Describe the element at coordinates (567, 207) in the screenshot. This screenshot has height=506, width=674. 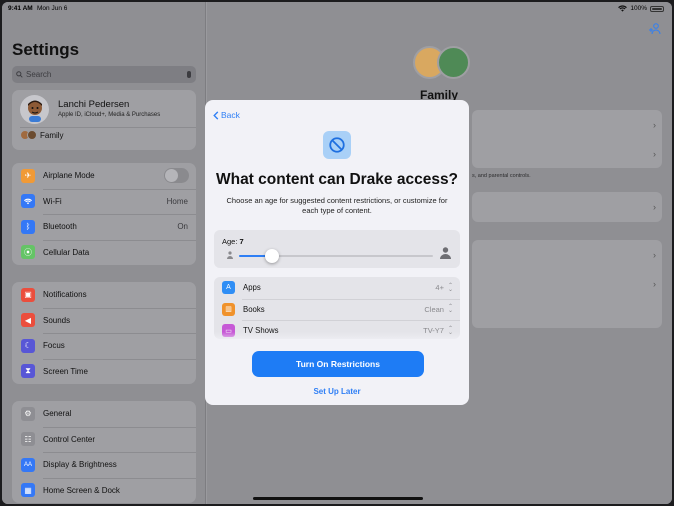
I see `background-card: ›` at that location.